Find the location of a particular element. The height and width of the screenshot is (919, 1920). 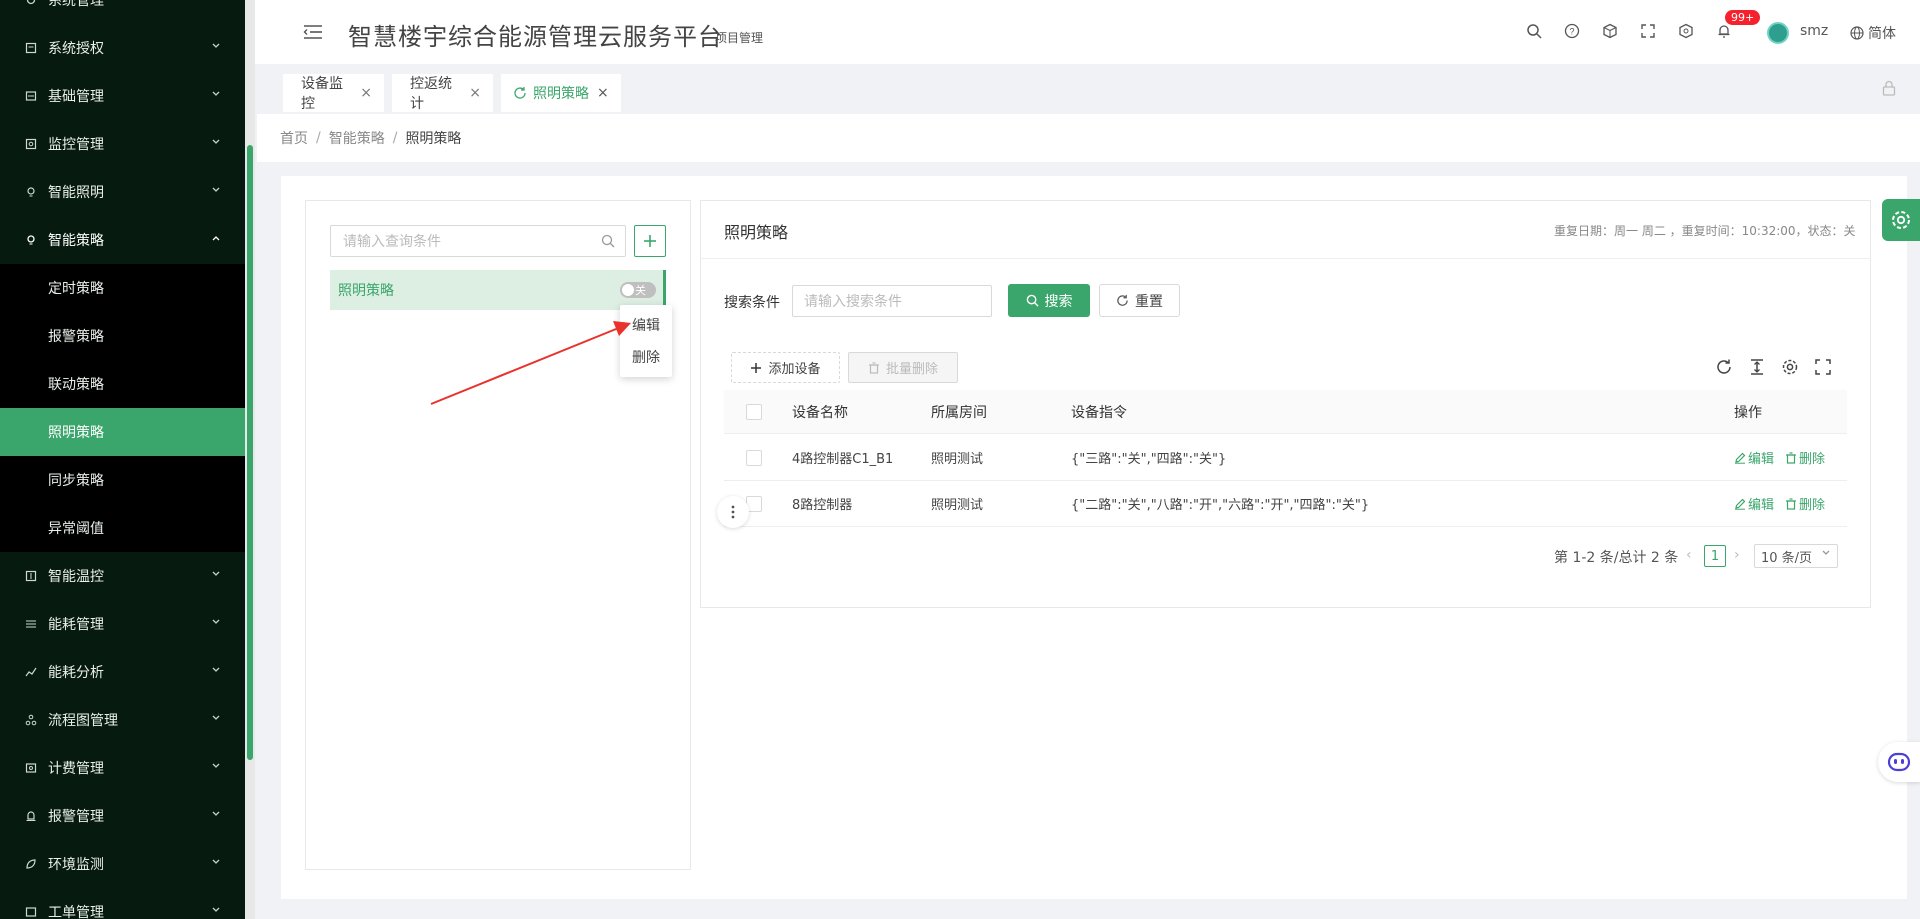

sidebar-item-label: 基础管理 is located at coordinates (76, 97).